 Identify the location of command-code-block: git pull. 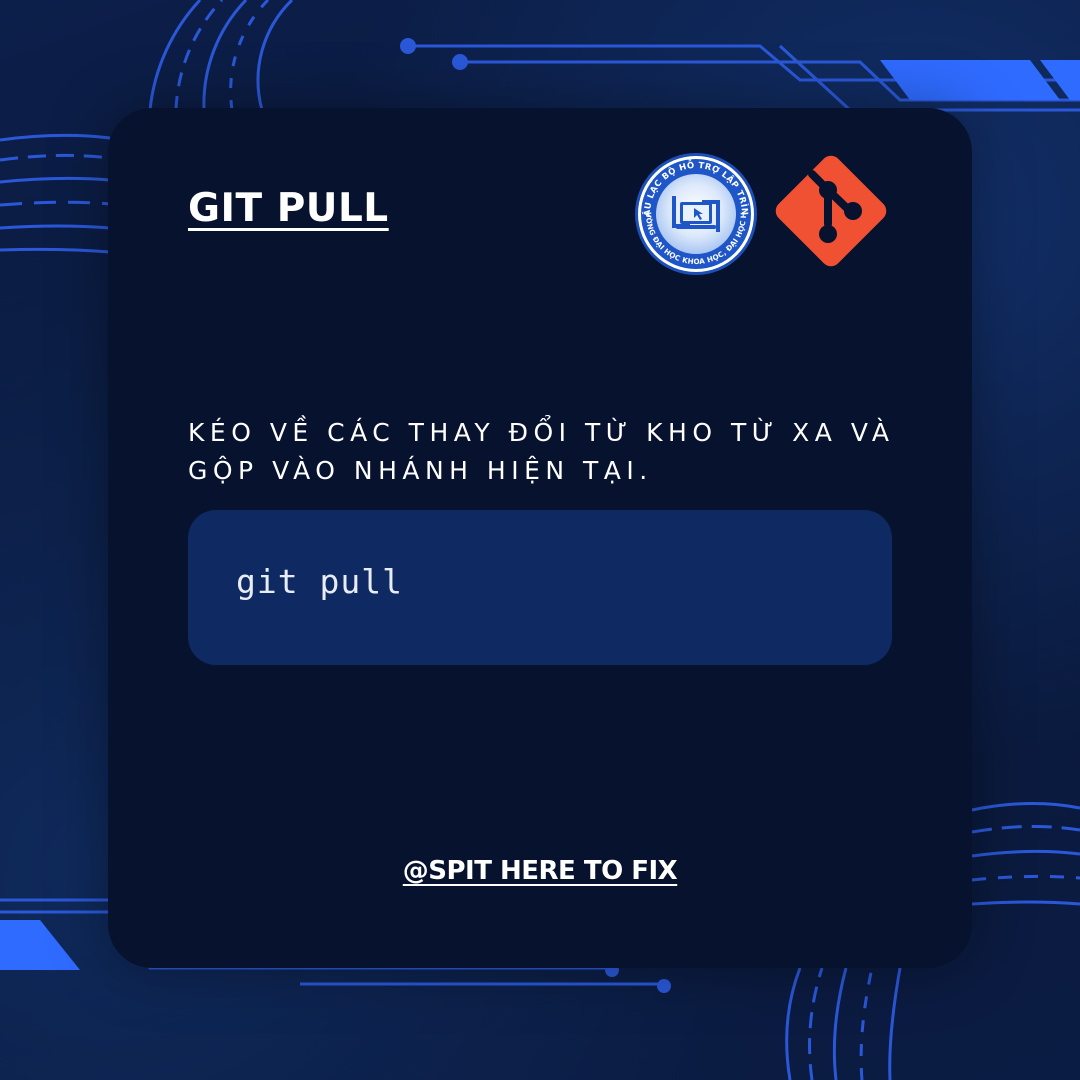
(540, 587).